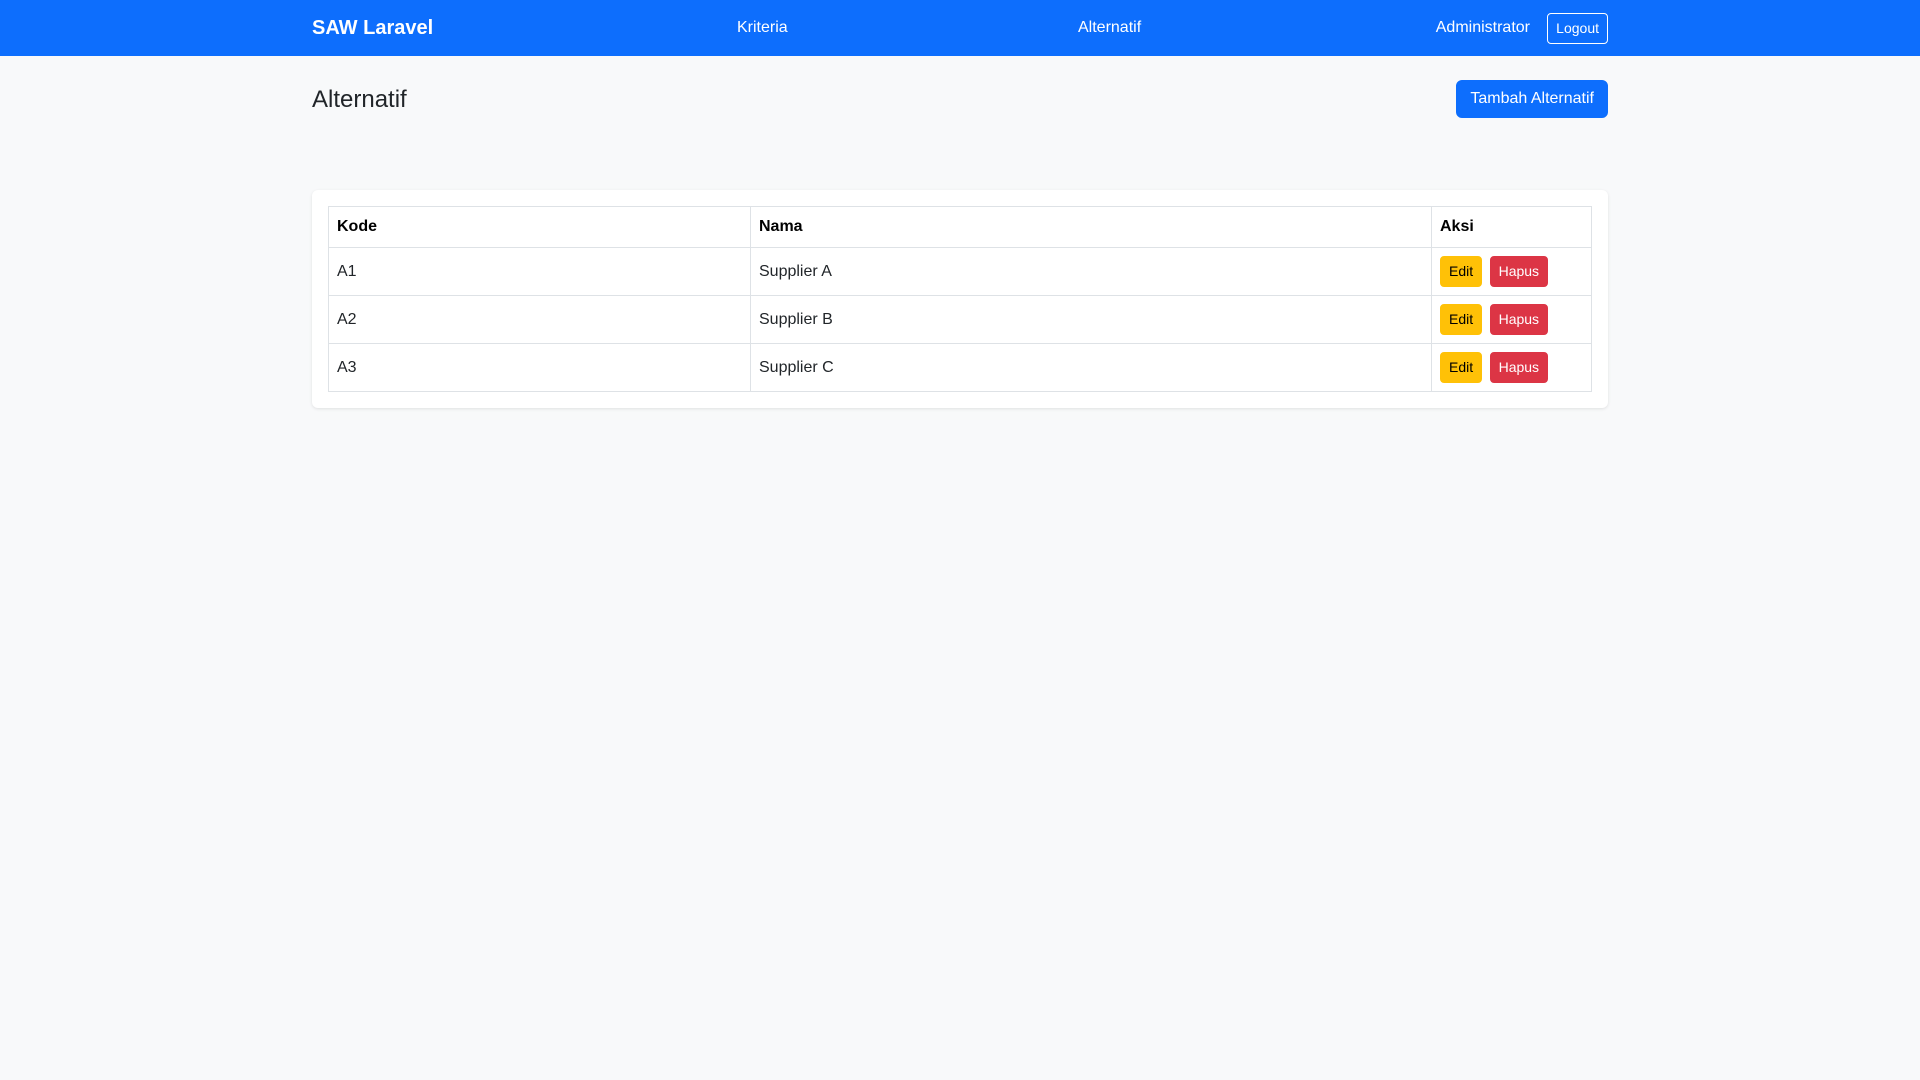  Describe the element at coordinates (539, 227) in the screenshot. I see `header-kode: Kode` at that location.